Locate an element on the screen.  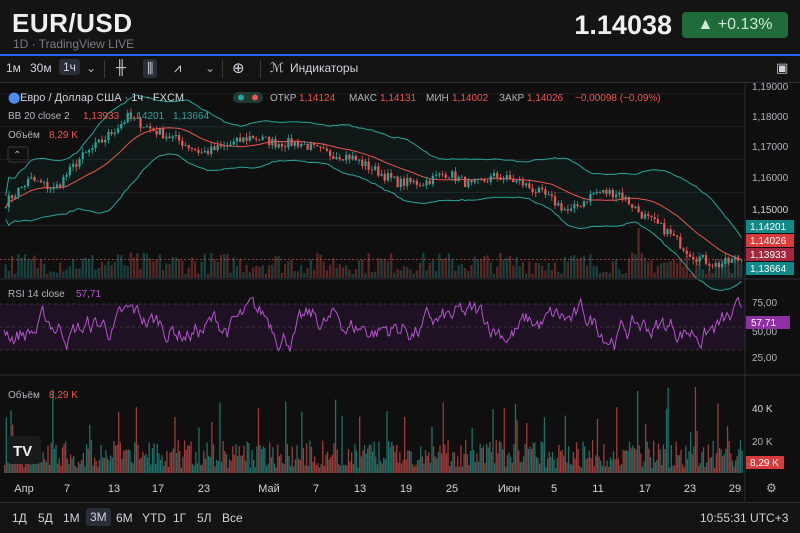
settings-gear-icon: ⚙ is located at coordinates (771, 488).